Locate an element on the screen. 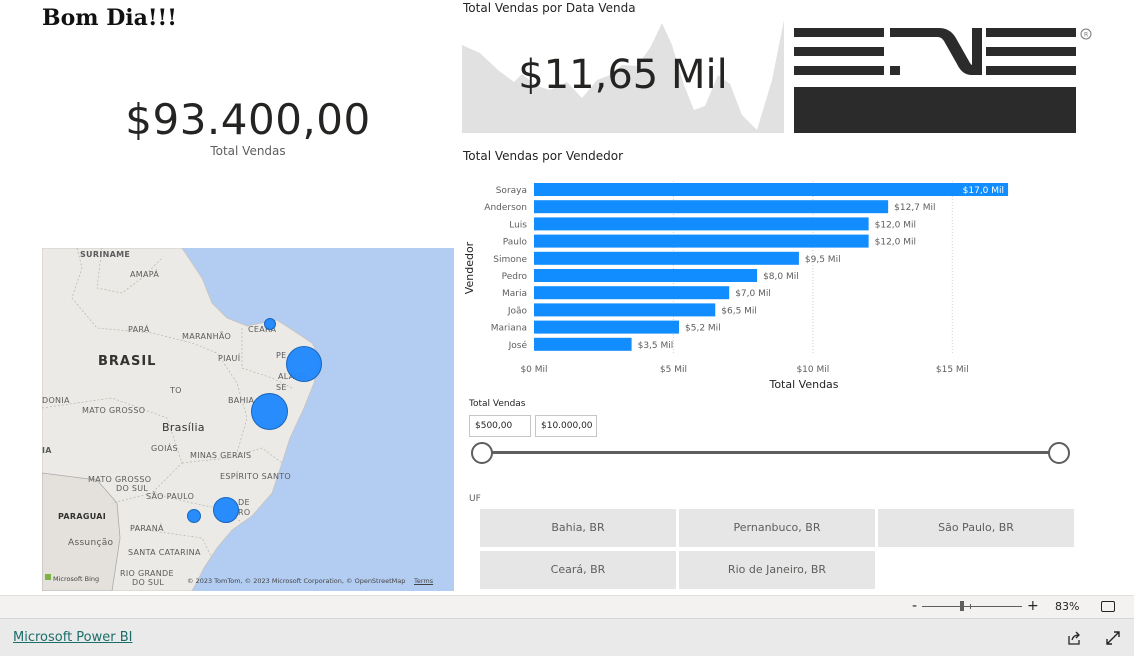  bar-chart-title: Total Vendas por Vendedor is located at coordinates (543, 156).